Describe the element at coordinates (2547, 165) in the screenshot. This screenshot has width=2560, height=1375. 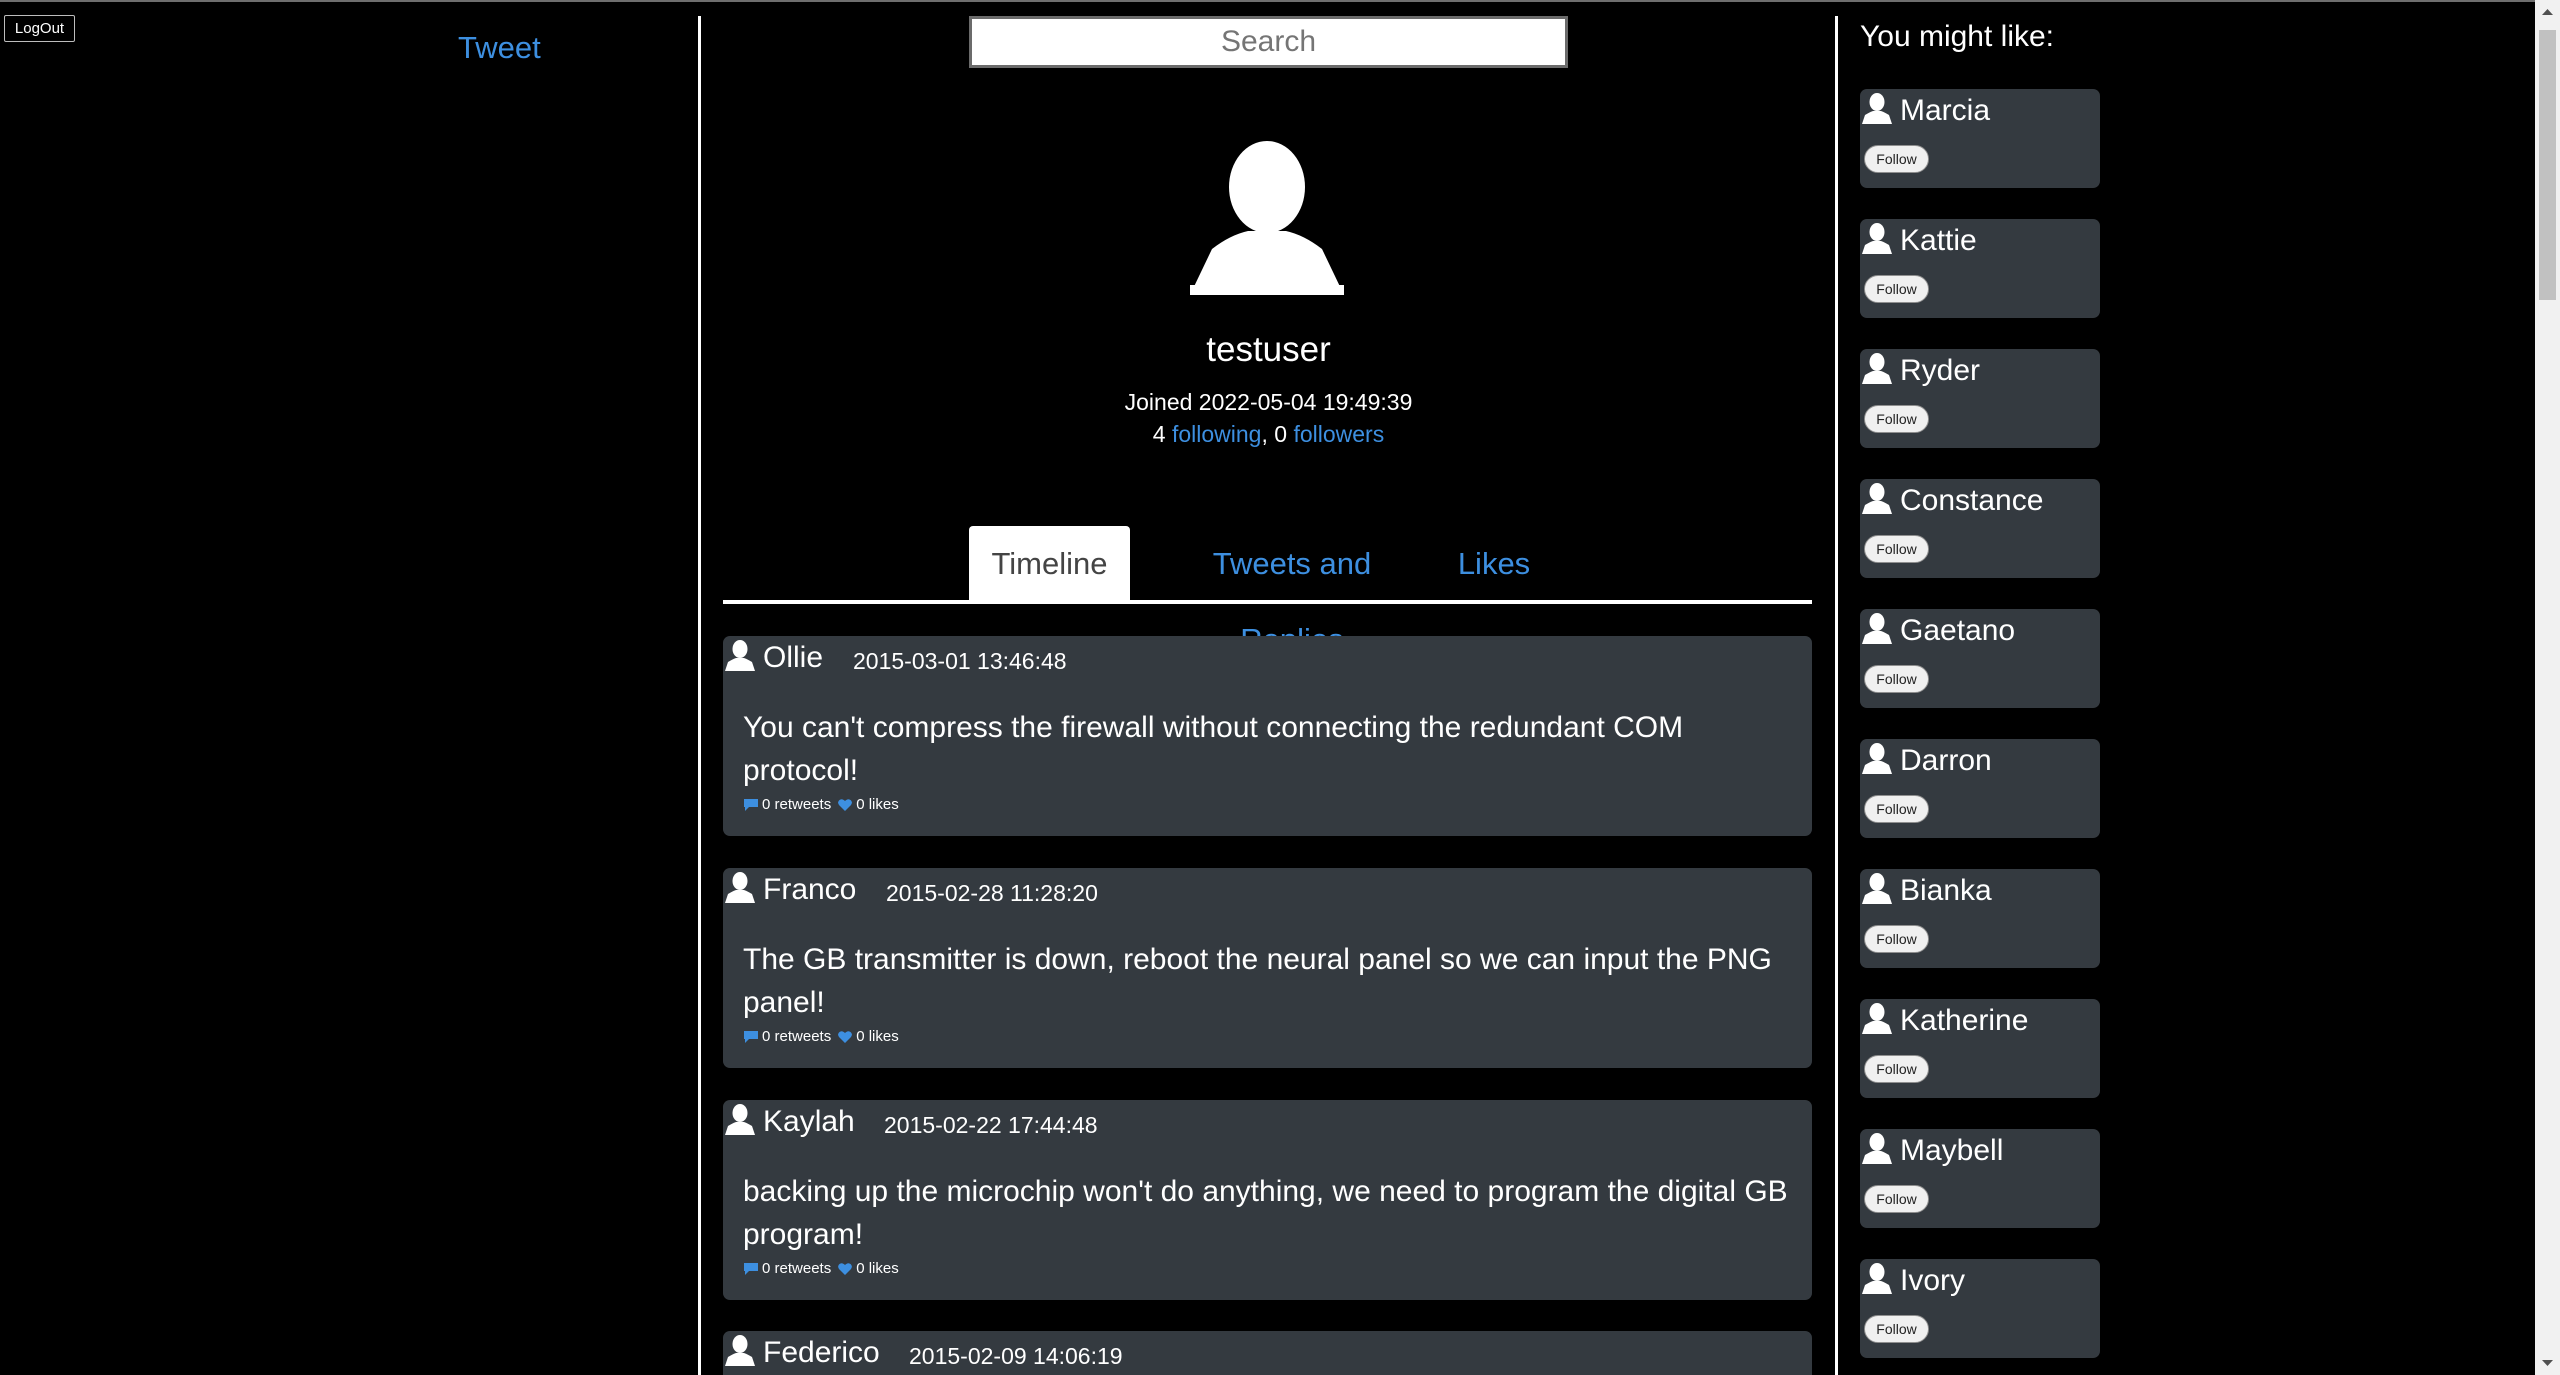
I see `scrollbar-thumb` at that location.